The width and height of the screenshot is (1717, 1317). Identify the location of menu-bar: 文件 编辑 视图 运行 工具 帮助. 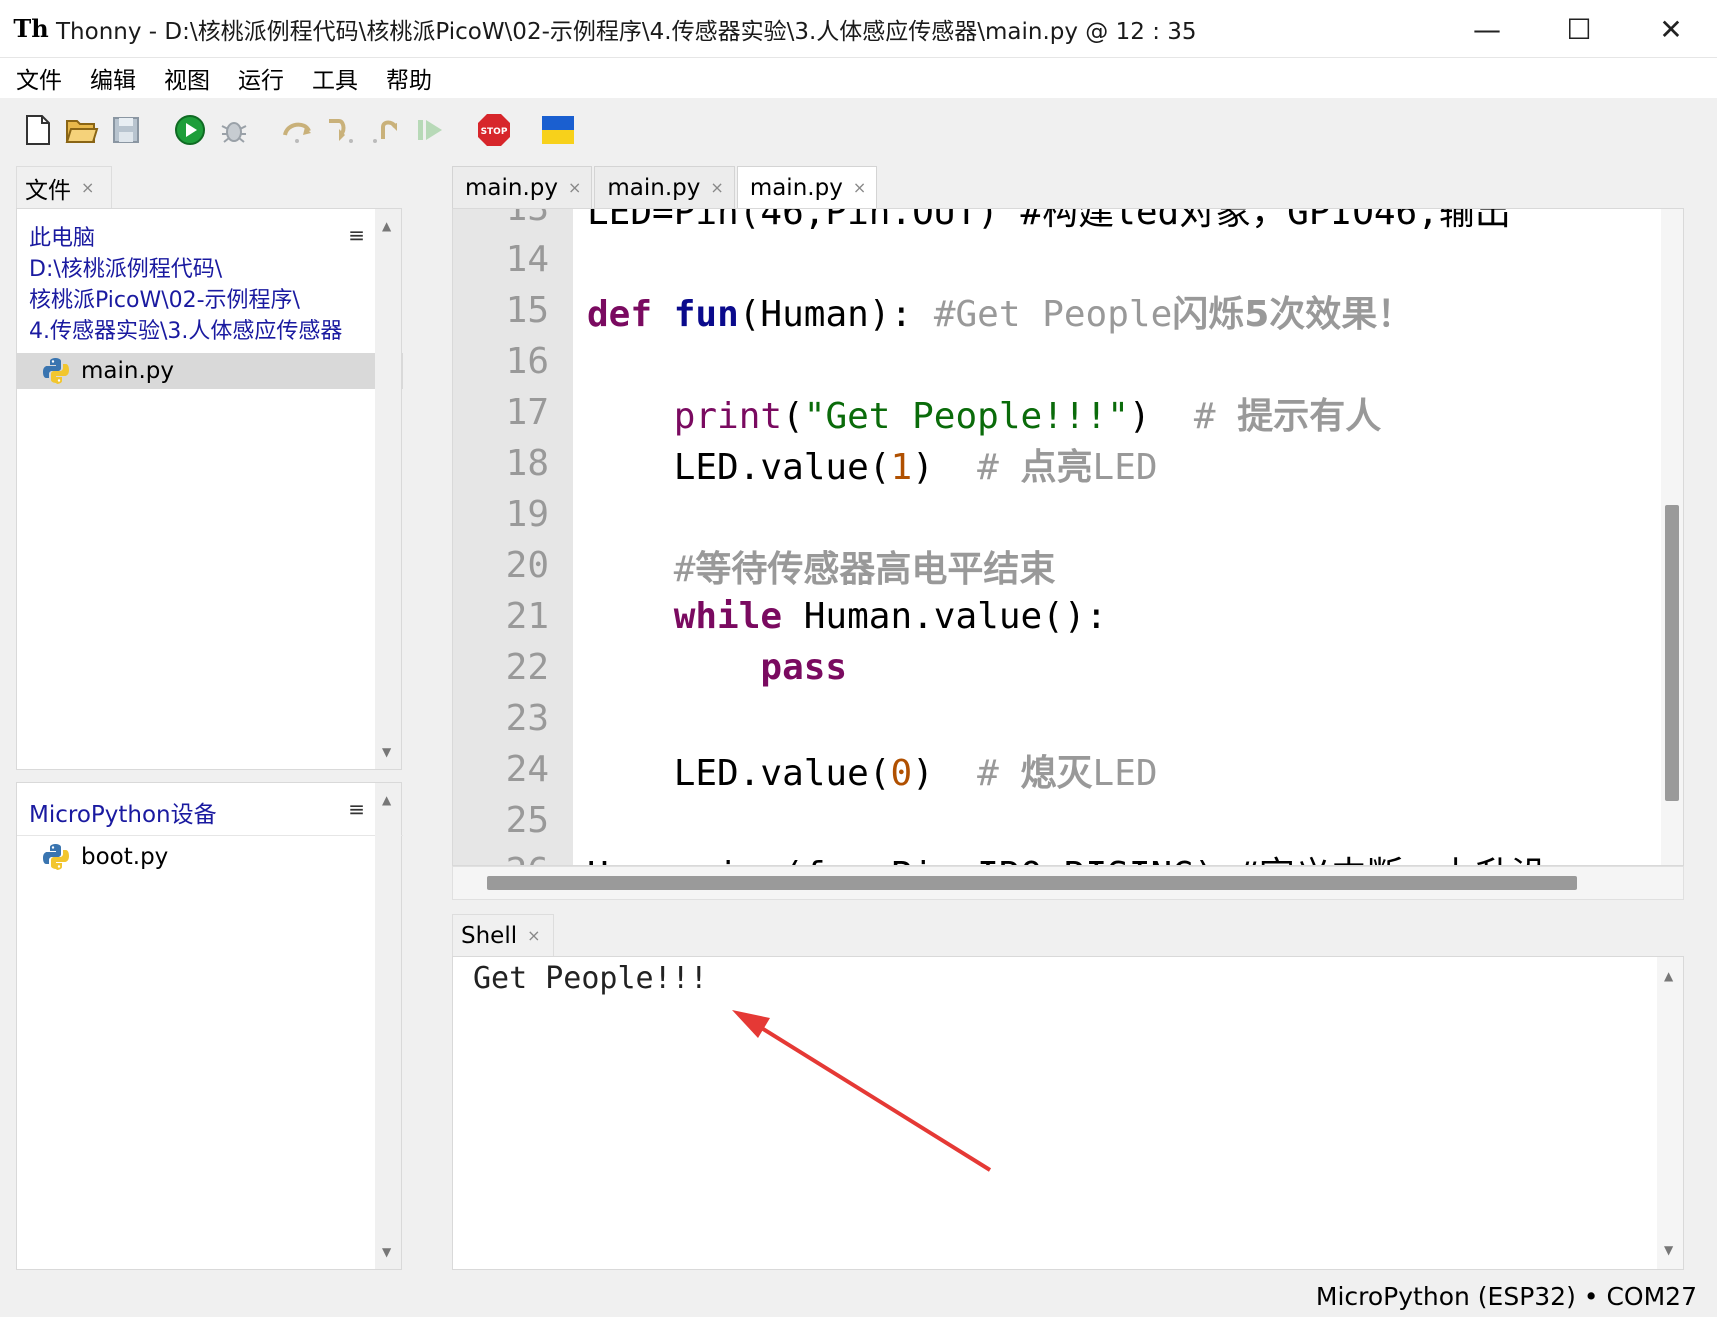
(858, 78).